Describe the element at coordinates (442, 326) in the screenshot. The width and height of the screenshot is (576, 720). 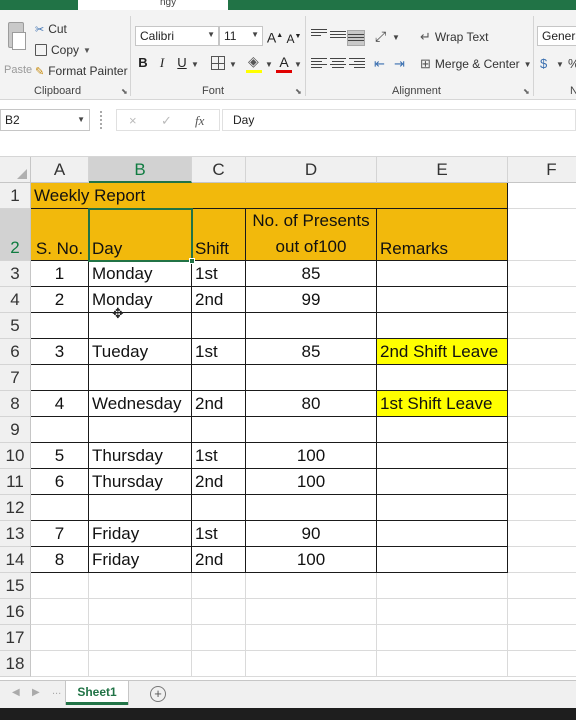
I see `cell-e5` at that location.